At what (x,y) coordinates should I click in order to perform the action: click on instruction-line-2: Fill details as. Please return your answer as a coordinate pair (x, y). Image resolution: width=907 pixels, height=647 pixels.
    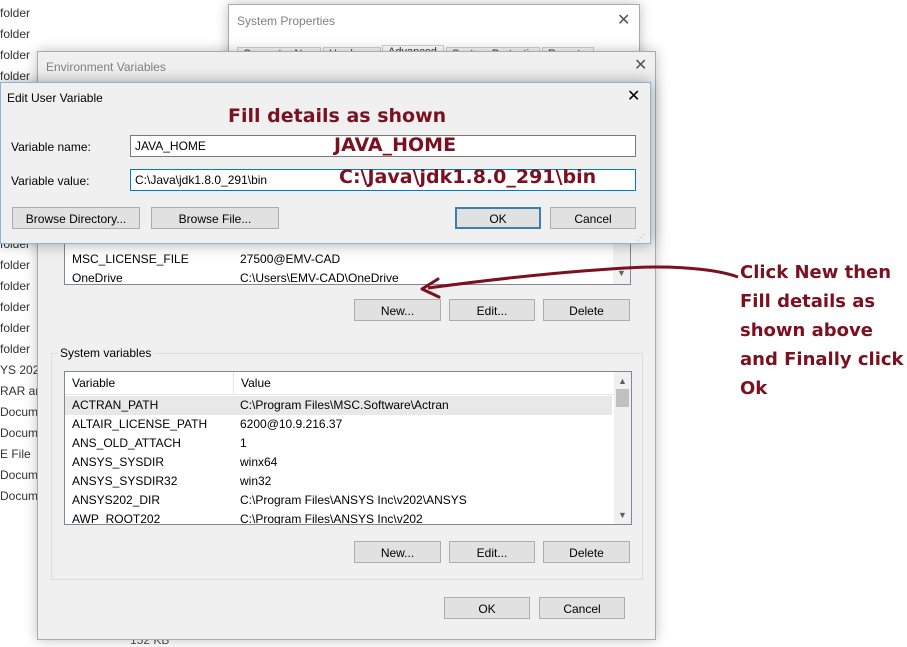
    Looking at the image, I should click on (808, 301).